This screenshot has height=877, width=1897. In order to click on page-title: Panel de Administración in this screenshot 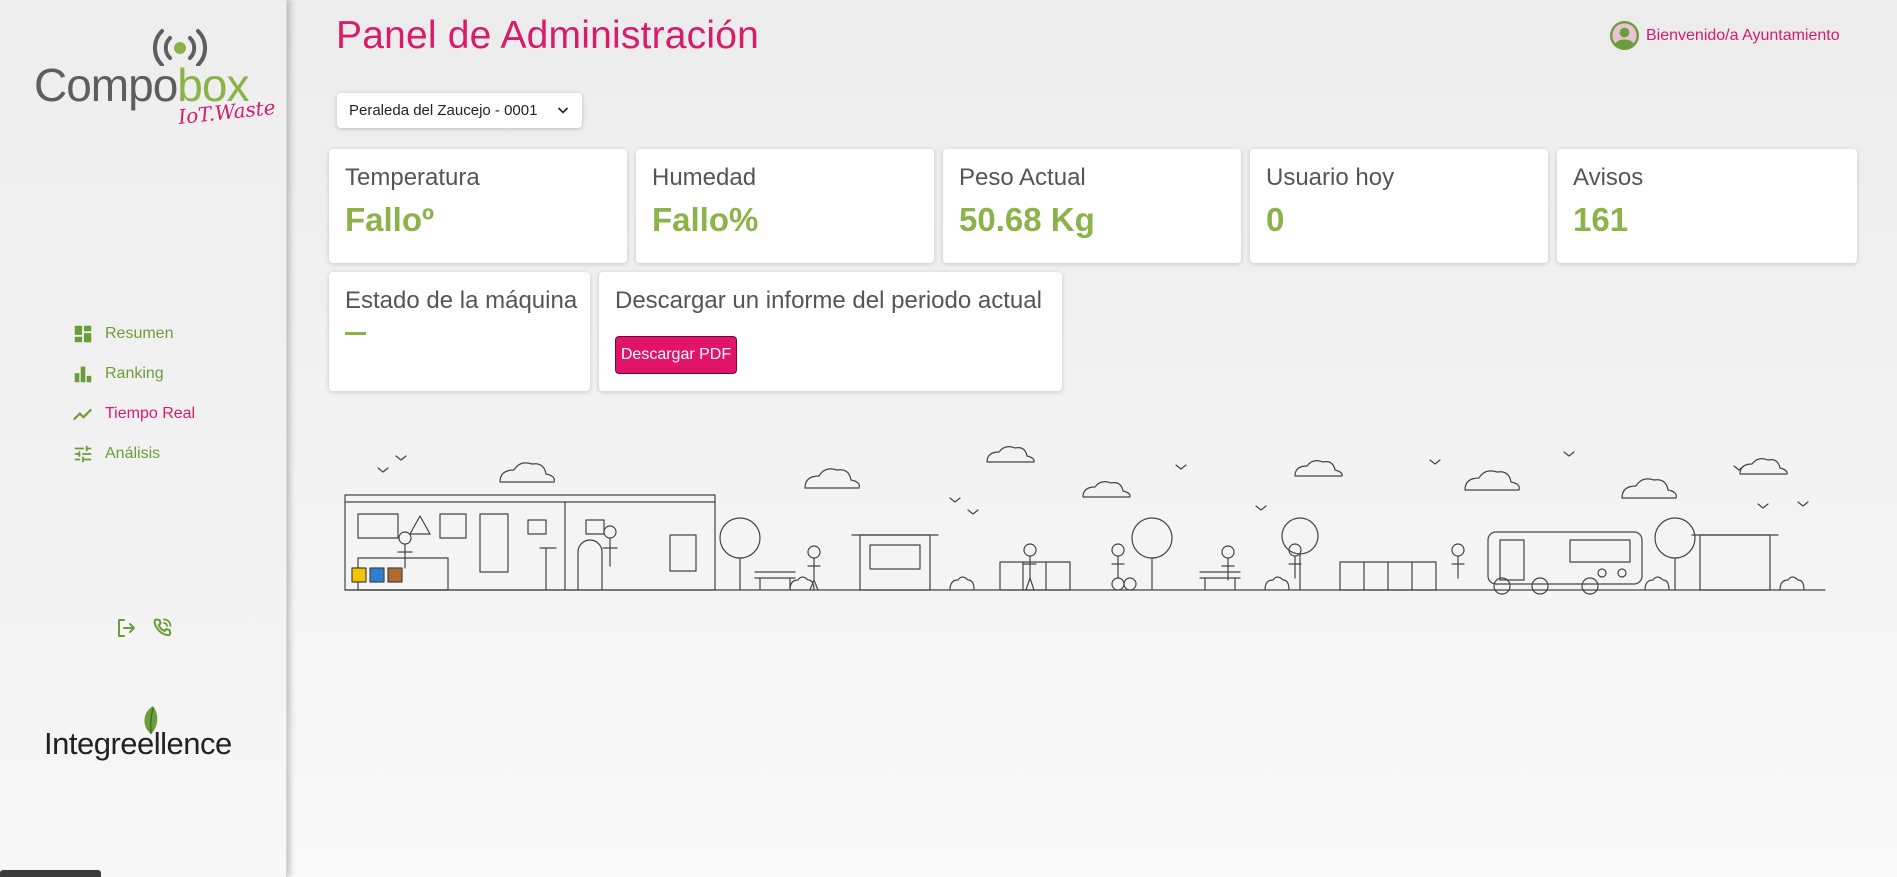, I will do `click(548, 35)`.